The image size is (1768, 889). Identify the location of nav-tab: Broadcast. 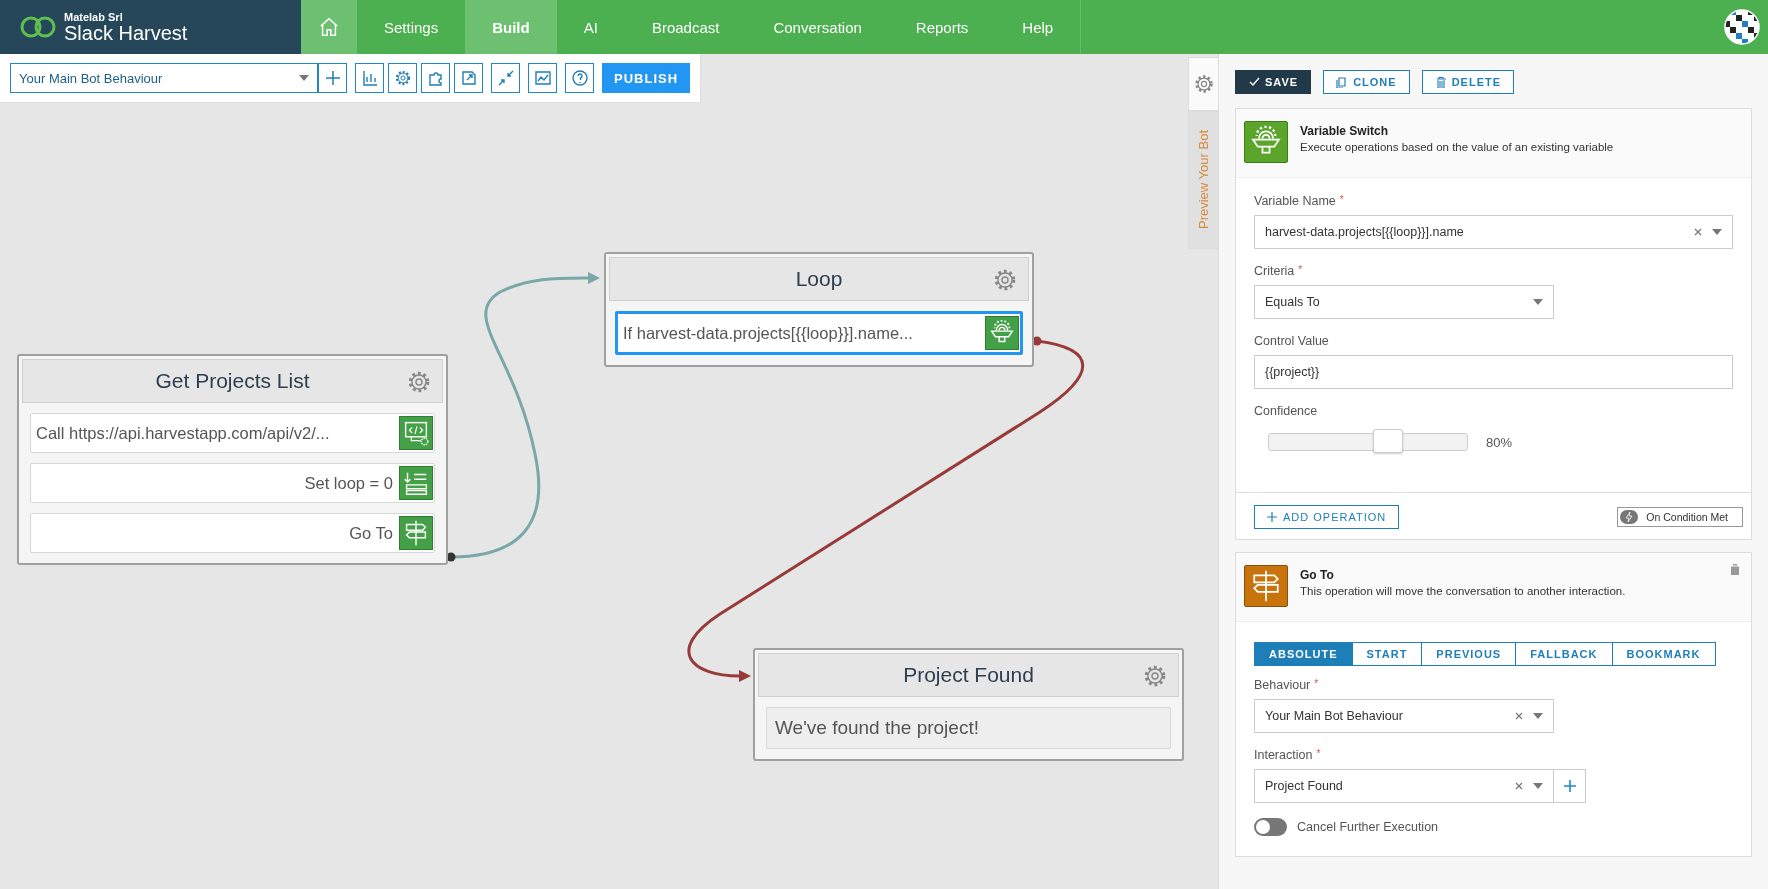
(685, 27).